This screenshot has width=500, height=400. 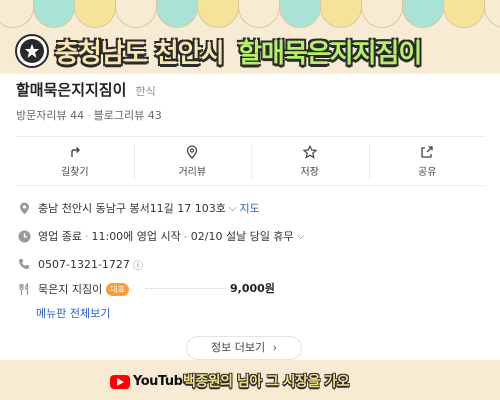 I want to click on directions-label: 길찾기, so click(x=74, y=172).